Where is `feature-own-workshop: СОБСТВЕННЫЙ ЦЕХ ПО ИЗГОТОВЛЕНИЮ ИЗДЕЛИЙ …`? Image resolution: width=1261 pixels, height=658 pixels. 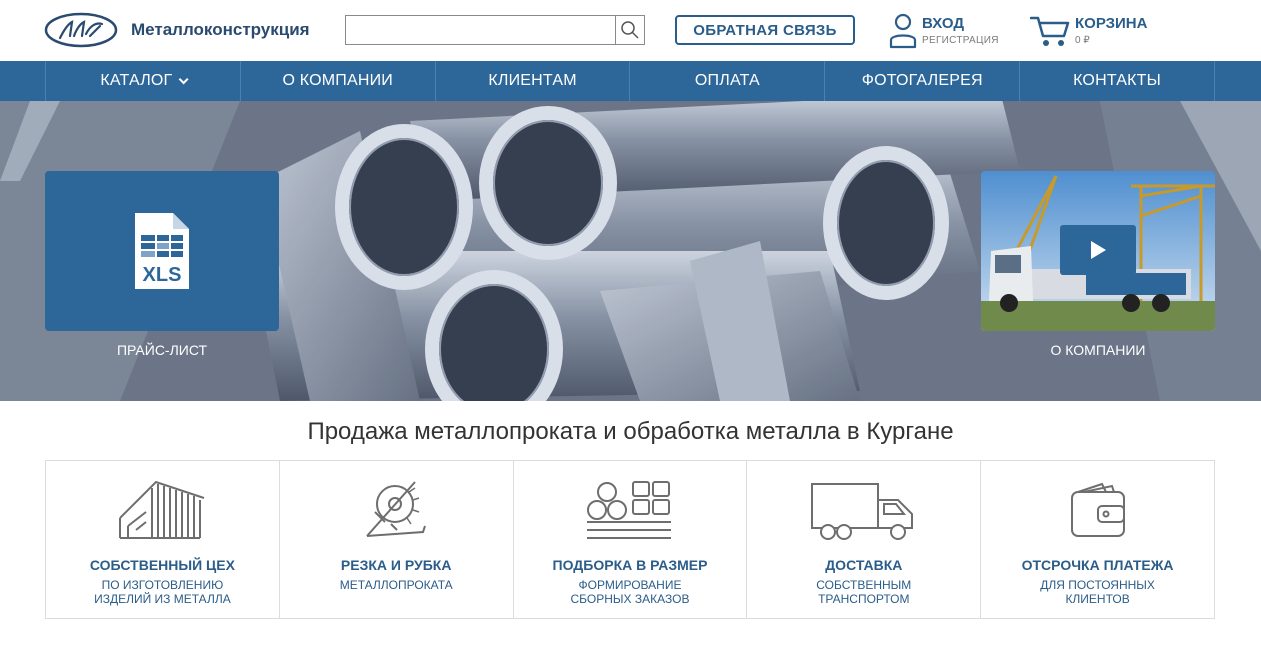 feature-own-workshop: СОБСТВЕННЫЙ ЦЕХ ПО ИЗГОТОВЛЕНИЮ ИЗДЕЛИЙ … is located at coordinates (163, 539).